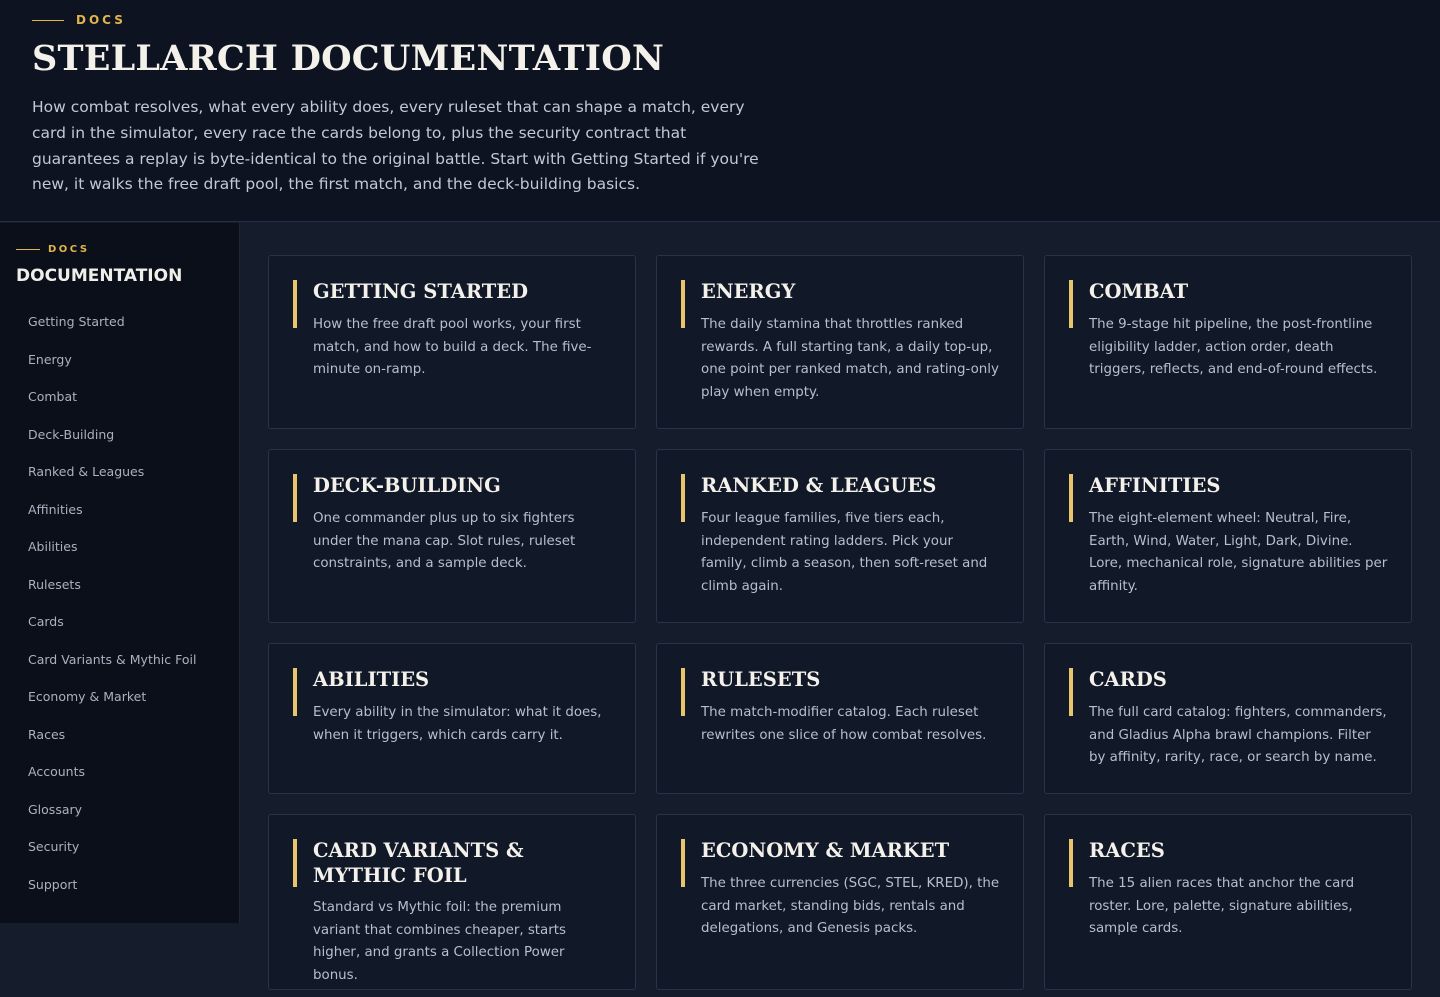  What do you see at coordinates (1128, 679) in the screenshot?
I see `card-title: CARDS` at bounding box center [1128, 679].